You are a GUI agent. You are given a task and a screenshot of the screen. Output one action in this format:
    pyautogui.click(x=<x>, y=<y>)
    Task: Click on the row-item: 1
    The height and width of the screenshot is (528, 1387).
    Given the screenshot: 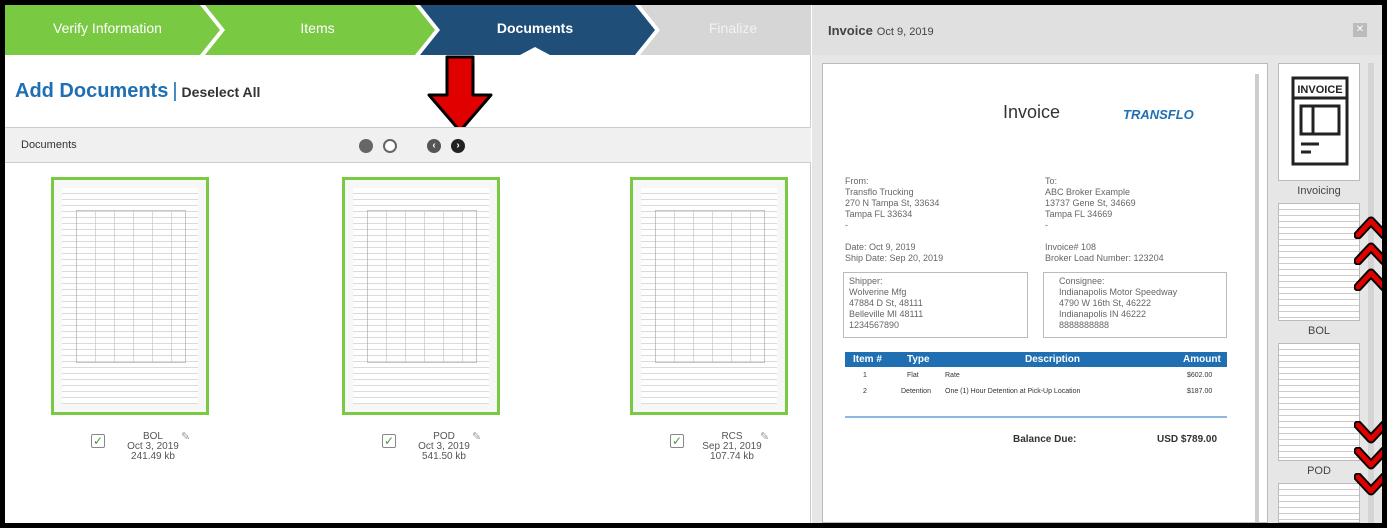 What is the action you would take?
    pyautogui.click(x=865, y=375)
    